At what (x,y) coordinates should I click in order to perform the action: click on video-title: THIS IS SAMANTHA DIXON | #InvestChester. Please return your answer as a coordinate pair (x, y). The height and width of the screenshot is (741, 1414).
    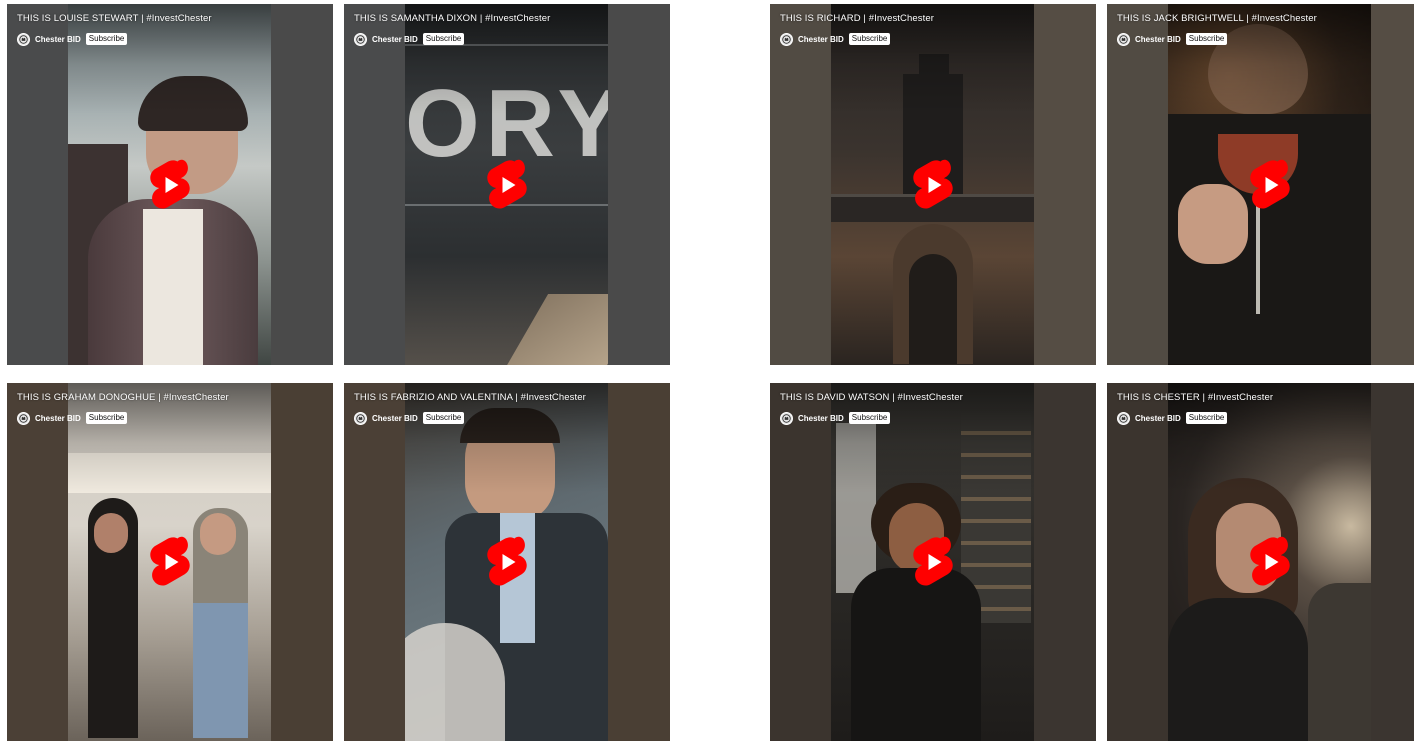
    Looking at the image, I should click on (508, 18).